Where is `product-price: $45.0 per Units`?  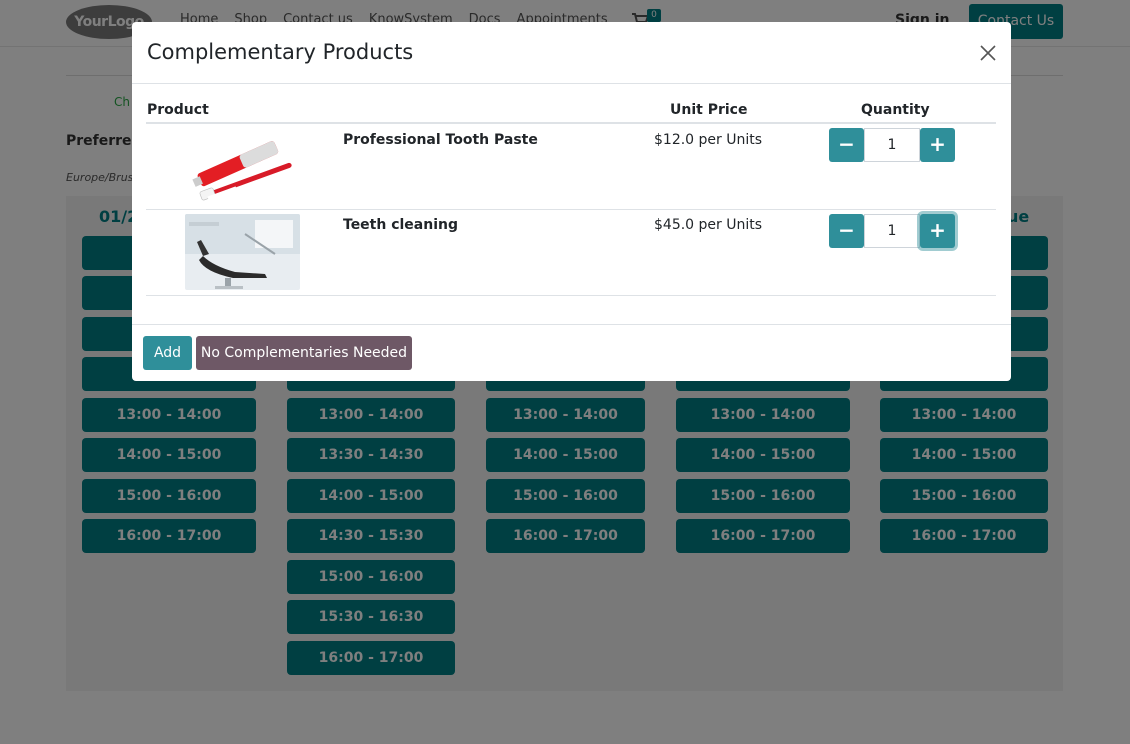
product-price: $45.0 per Units is located at coordinates (708, 225).